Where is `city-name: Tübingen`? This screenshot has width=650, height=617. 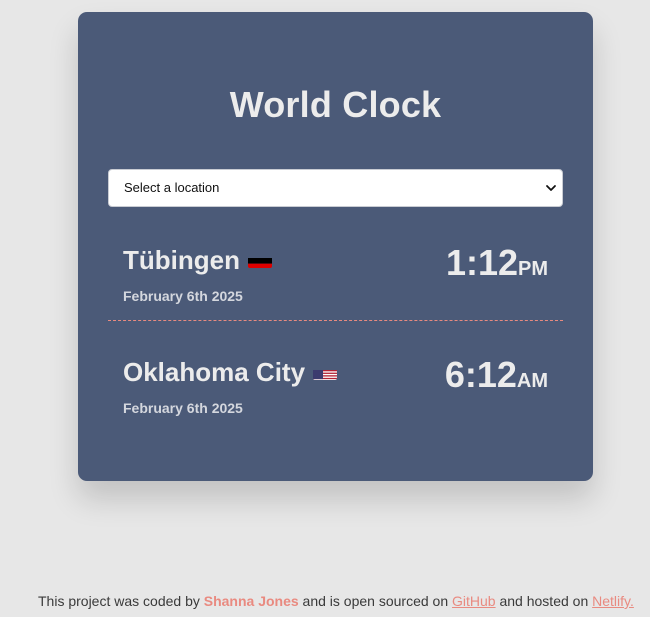
city-name: Tübingen is located at coordinates (197, 260).